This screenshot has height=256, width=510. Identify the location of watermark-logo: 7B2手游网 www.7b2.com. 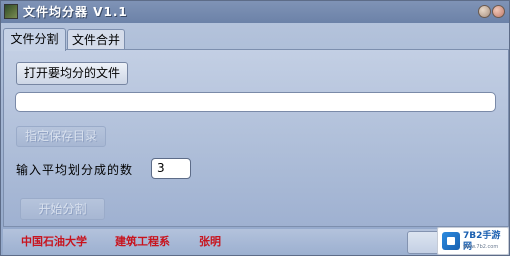
(473, 241).